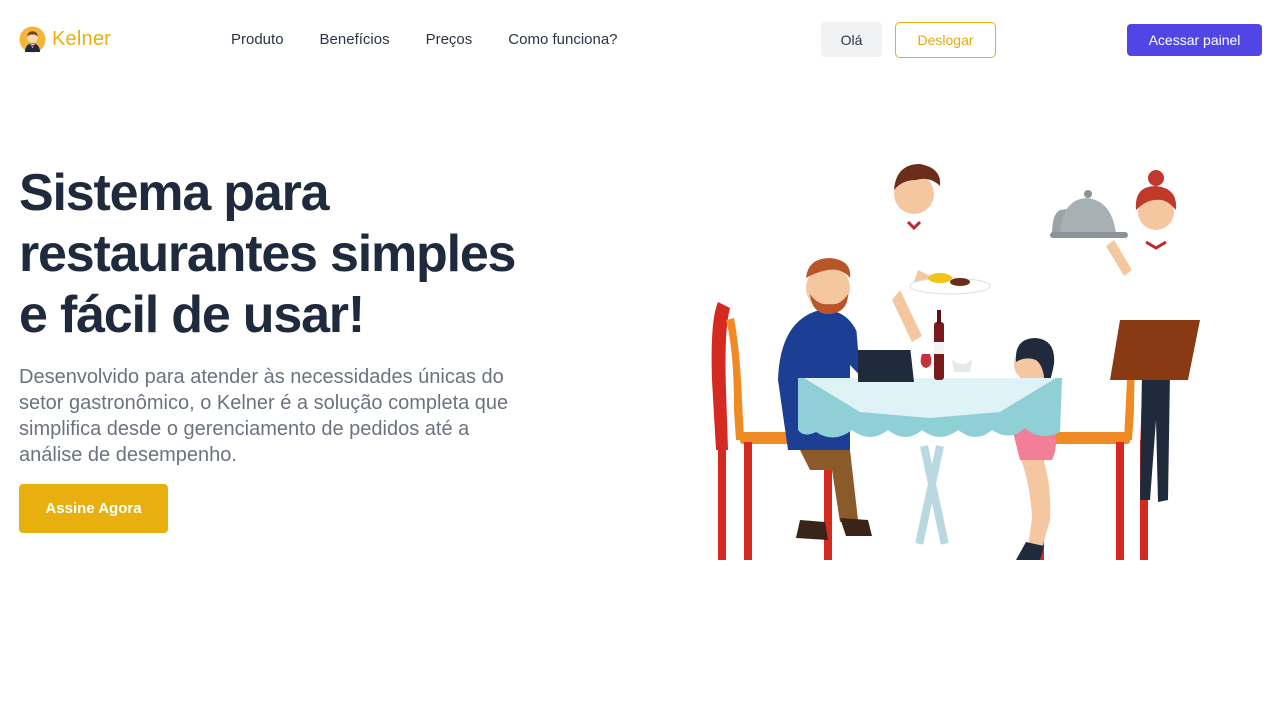  I want to click on brand-name: Kelner, so click(82, 39).